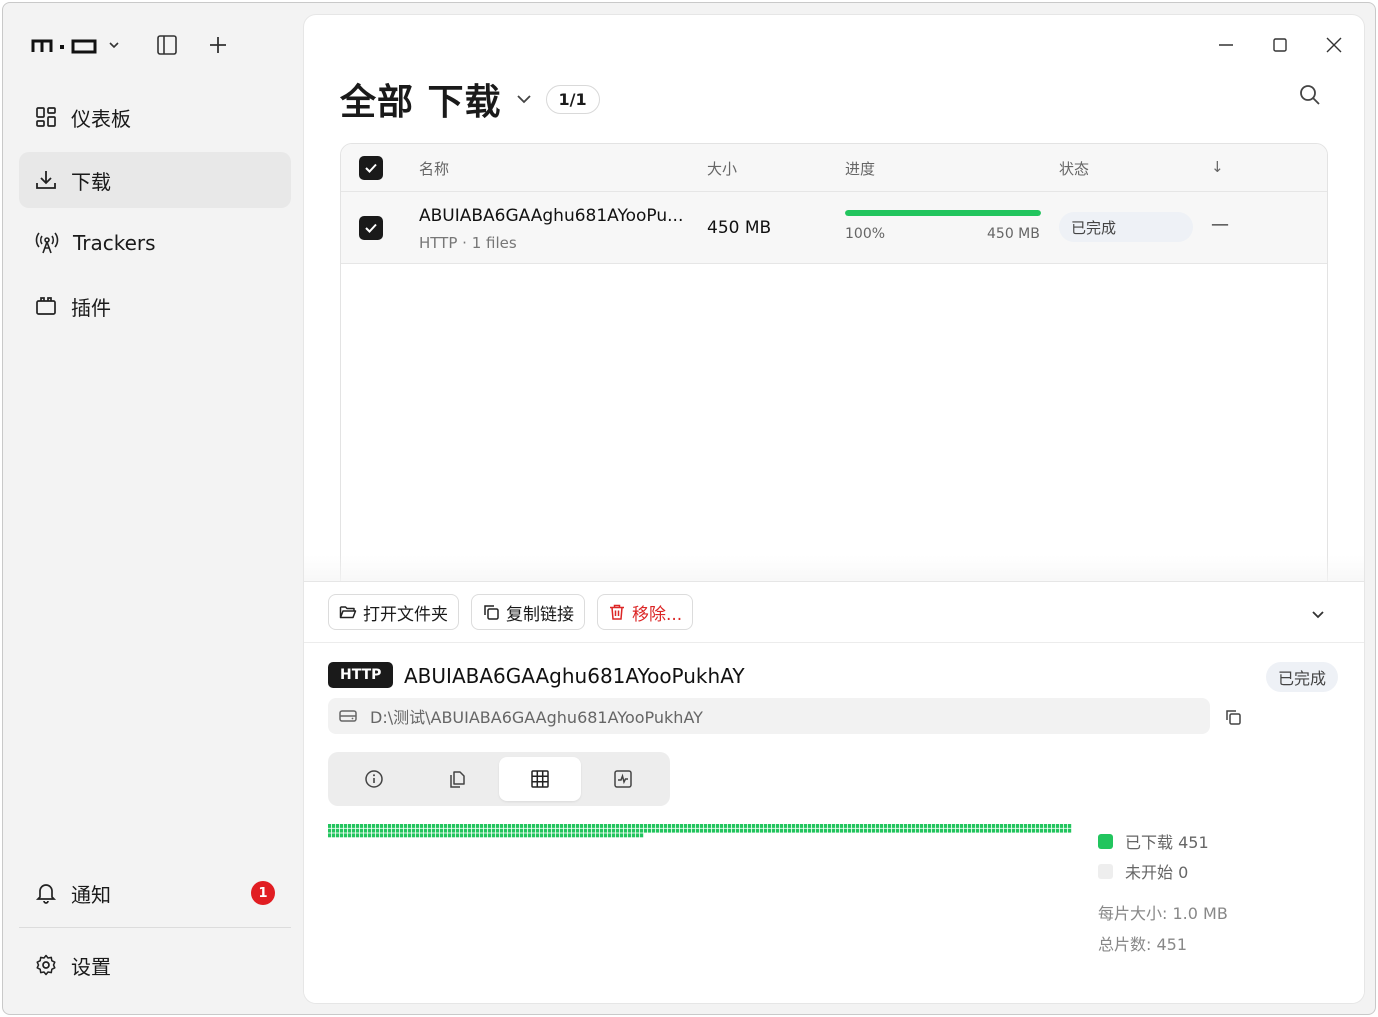 This screenshot has height=1017, width=1378. I want to click on app-logo-menu, so click(76, 45).